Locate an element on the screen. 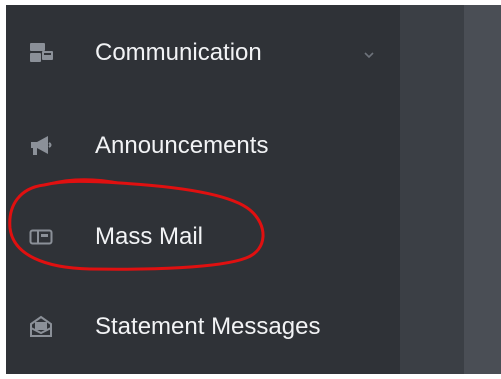  sidebar-item-communication: Communication is located at coordinates (203, 53).